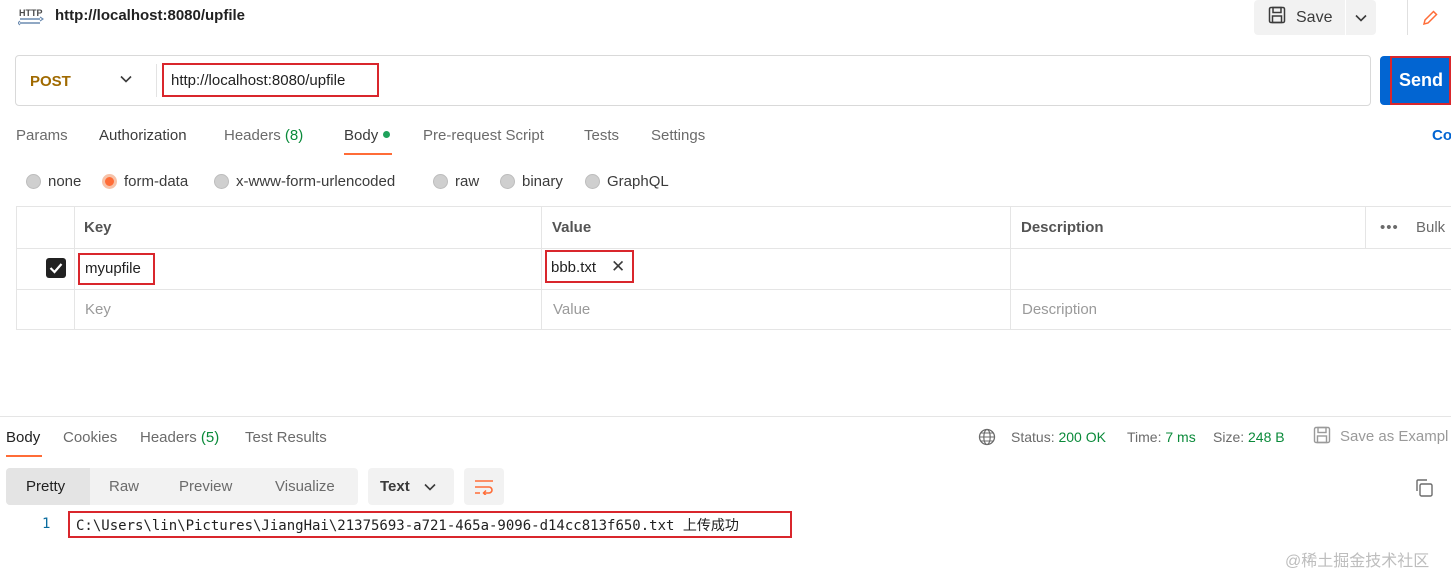 The height and width of the screenshot is (575, 1451). Describe the element at coordinates (1389, 227) in the screenshot. I see `more-options-icon: •••` at that location.